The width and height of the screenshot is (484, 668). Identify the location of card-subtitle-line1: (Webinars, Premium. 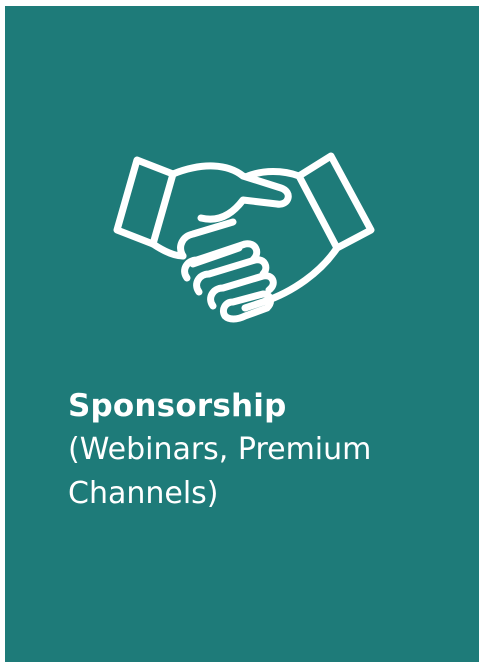
(220, 449).